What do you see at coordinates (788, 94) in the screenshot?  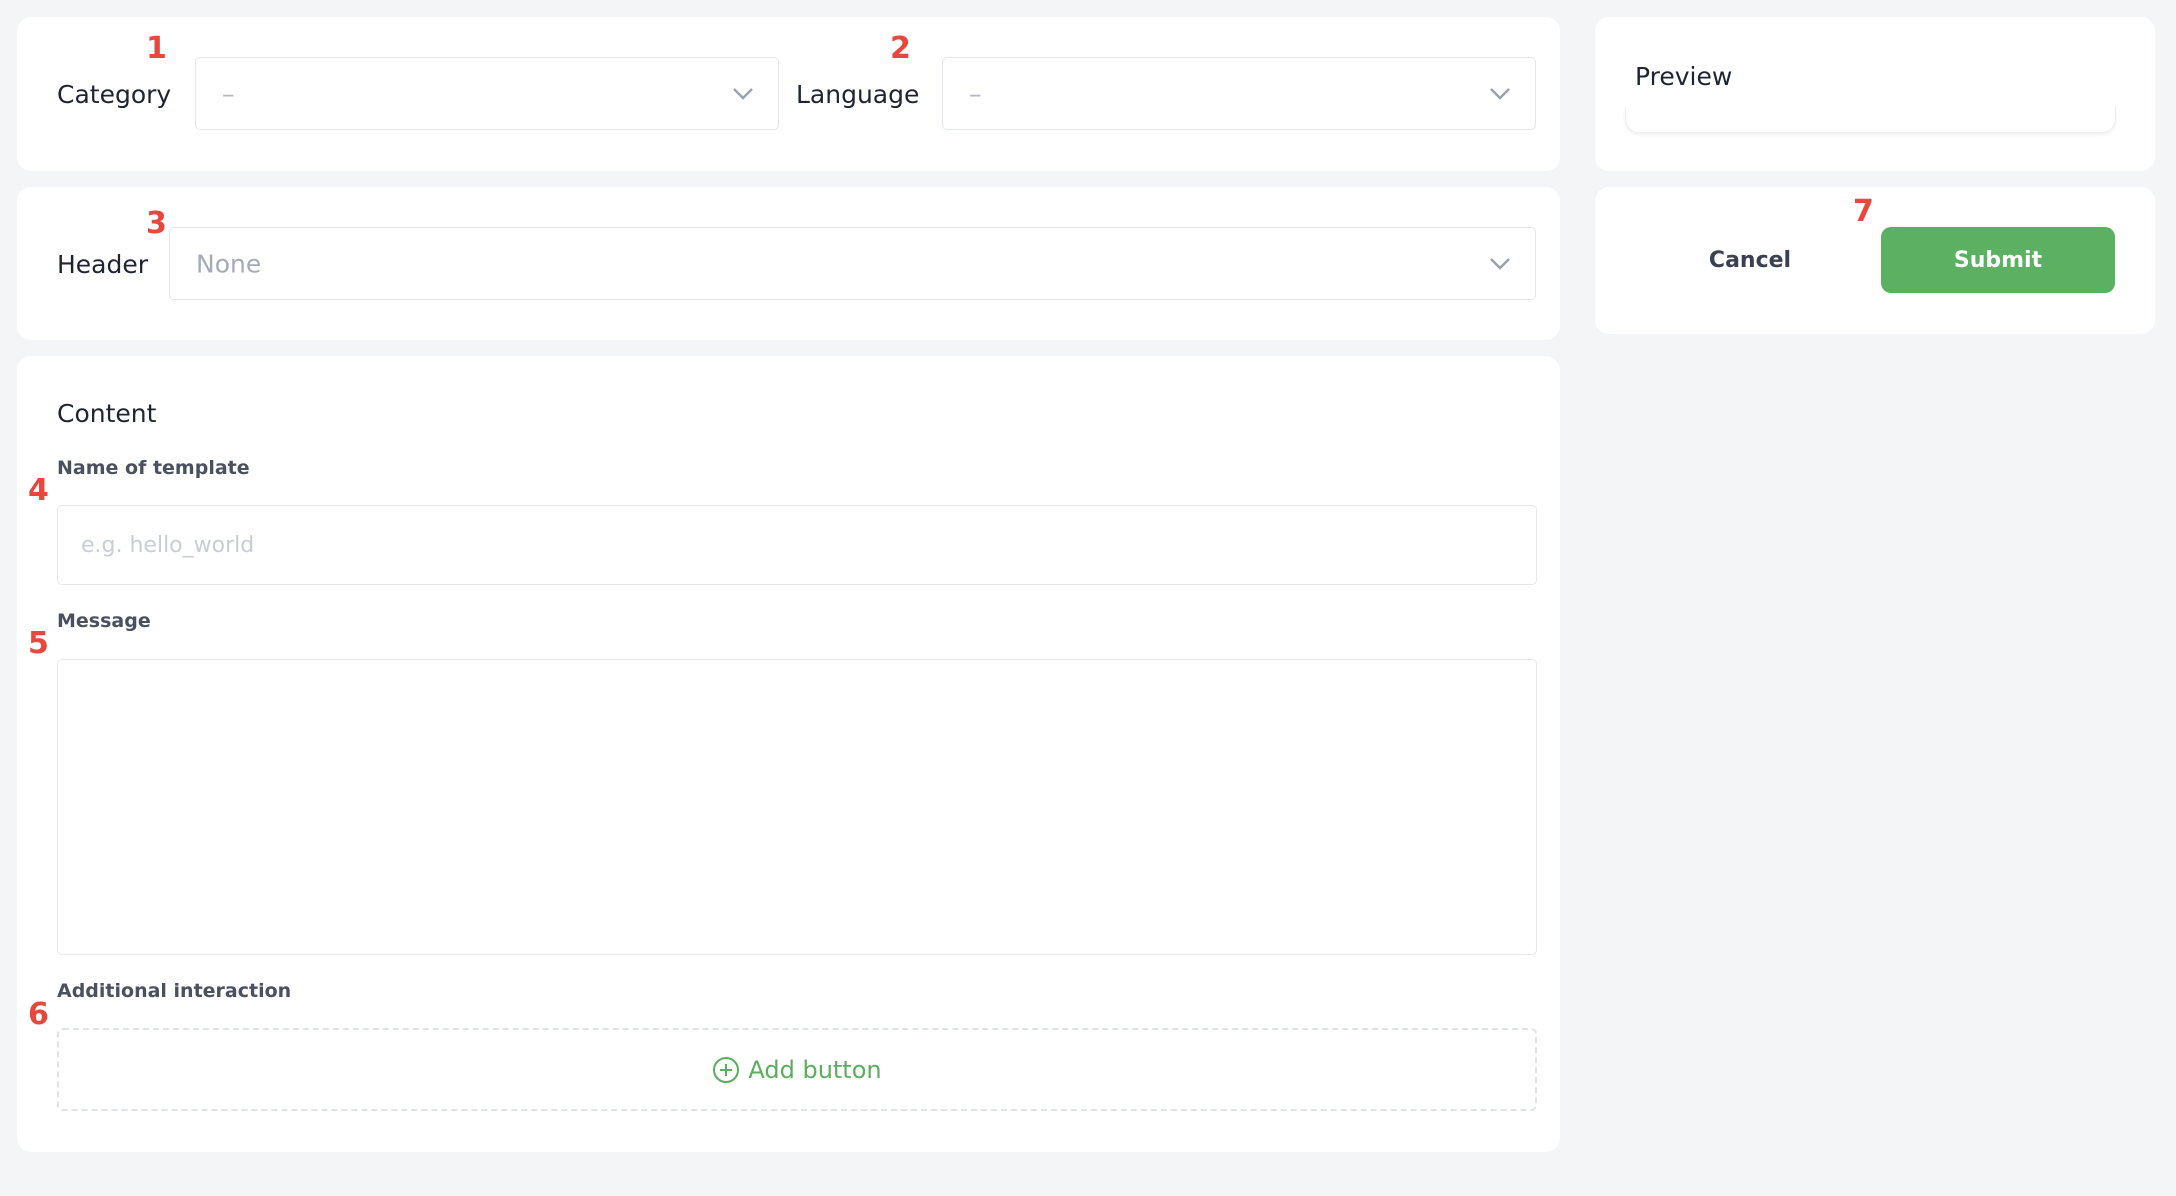 I see `category-language-card: 1 Category – 2 Language –` at bounding box center [788, 94].